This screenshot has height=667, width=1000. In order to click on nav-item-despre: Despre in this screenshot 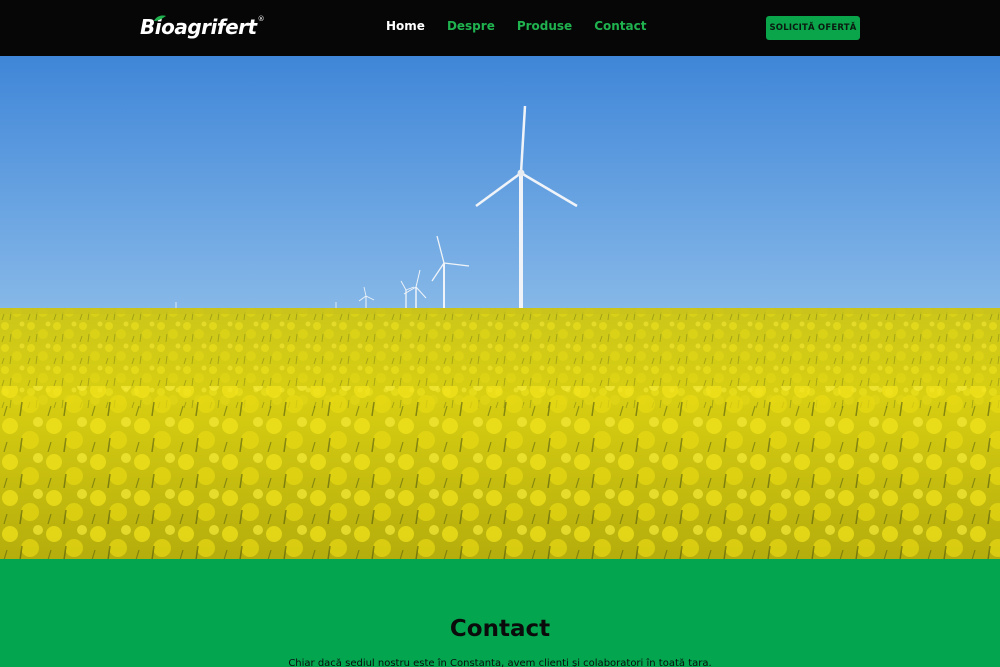, I will do `click(471, 26)`.